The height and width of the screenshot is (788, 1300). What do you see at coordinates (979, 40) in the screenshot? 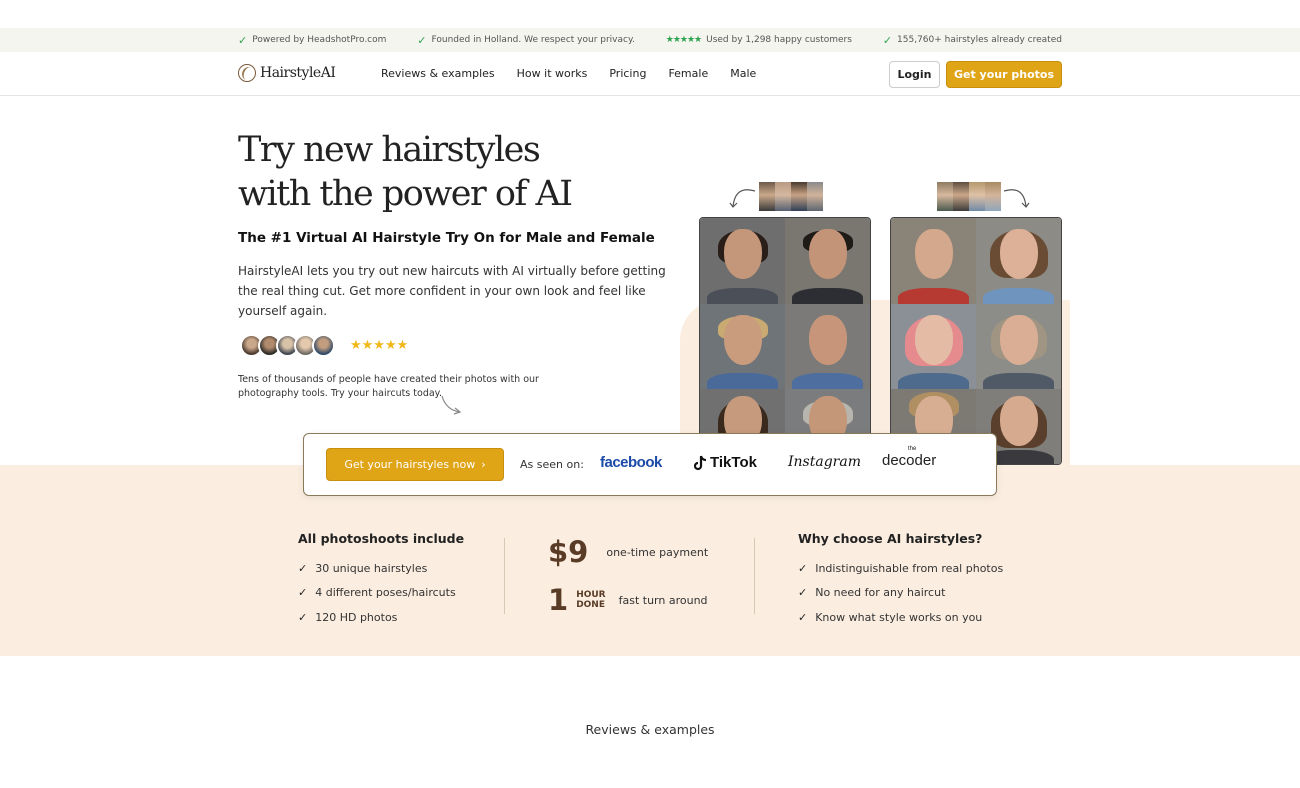
I see `topbar-text: 155,760+ hairstyles already created` at bounding box center [979, 40].